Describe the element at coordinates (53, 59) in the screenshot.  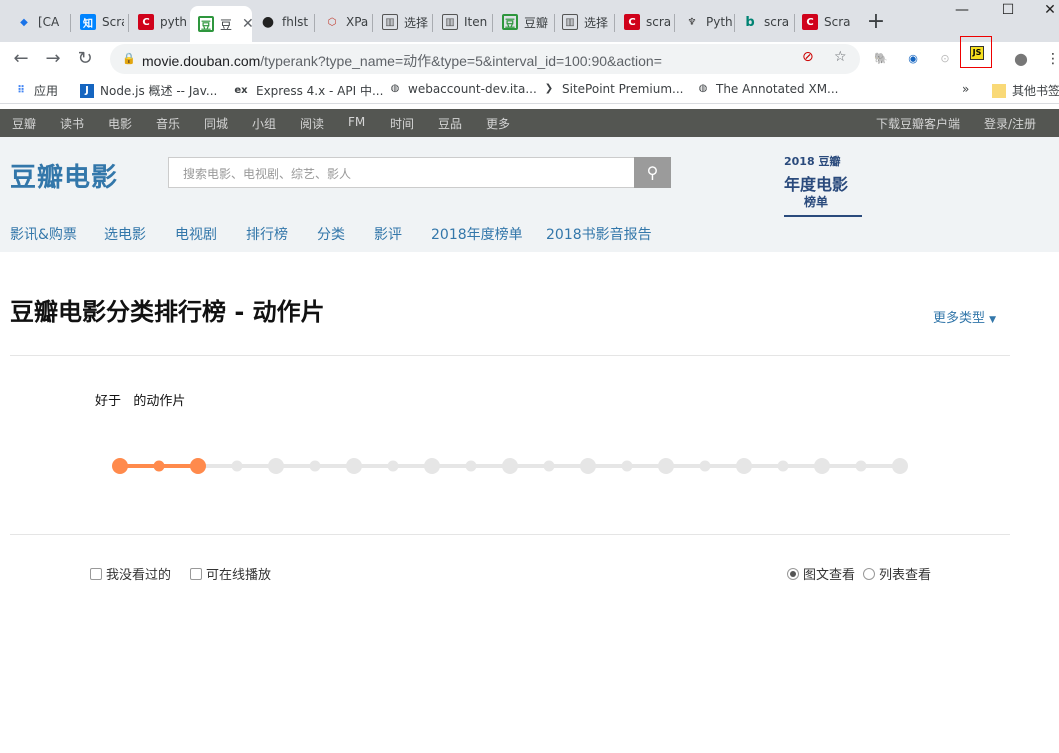
I see `forward-icon: →` at that location.